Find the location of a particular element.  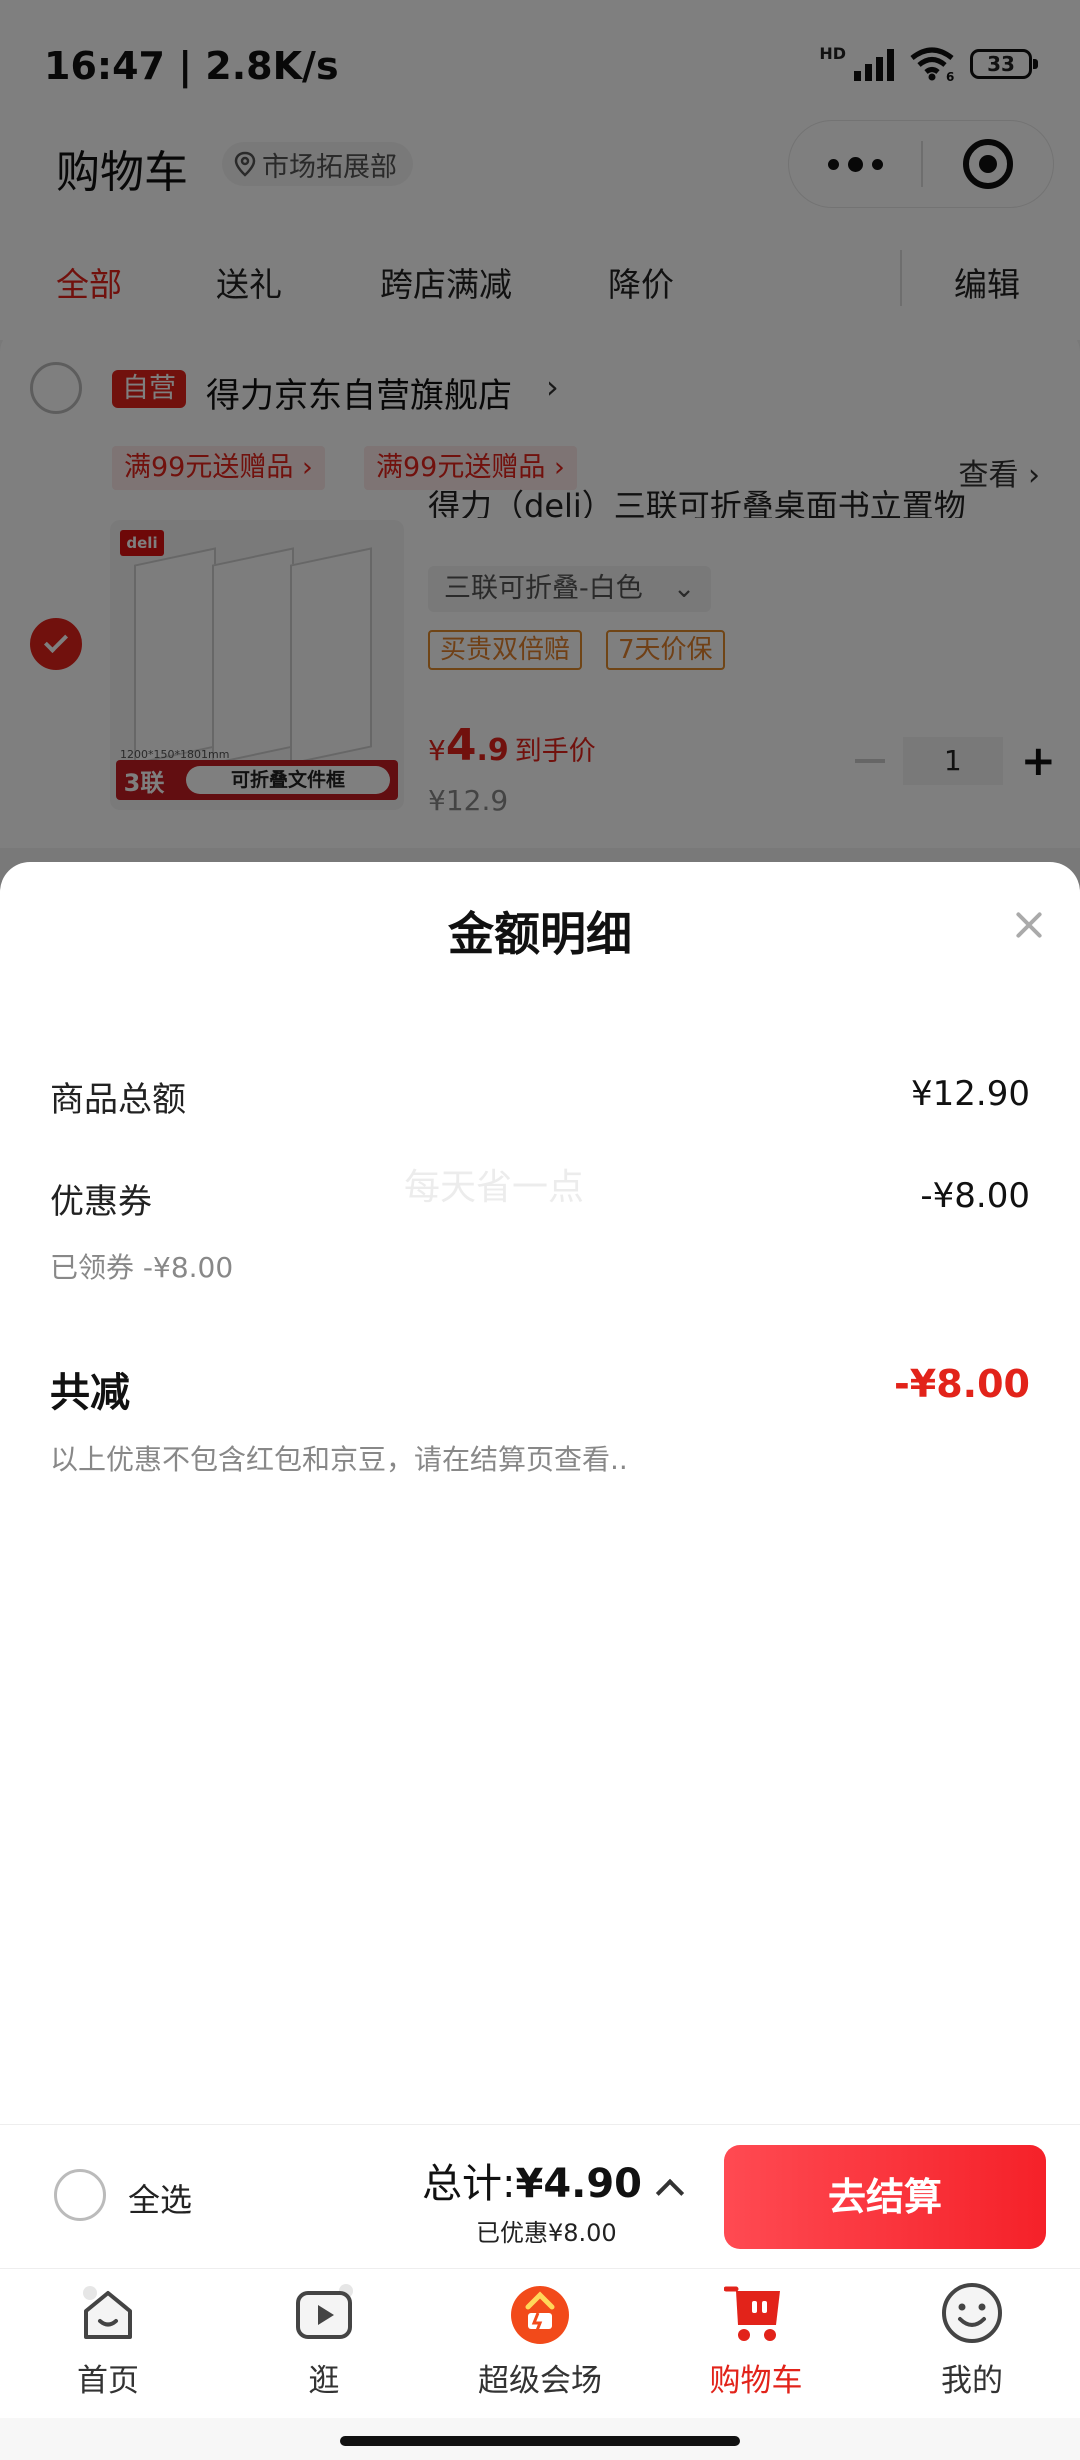

select-all-label: 全选 is located at coordinates (160, 2198).